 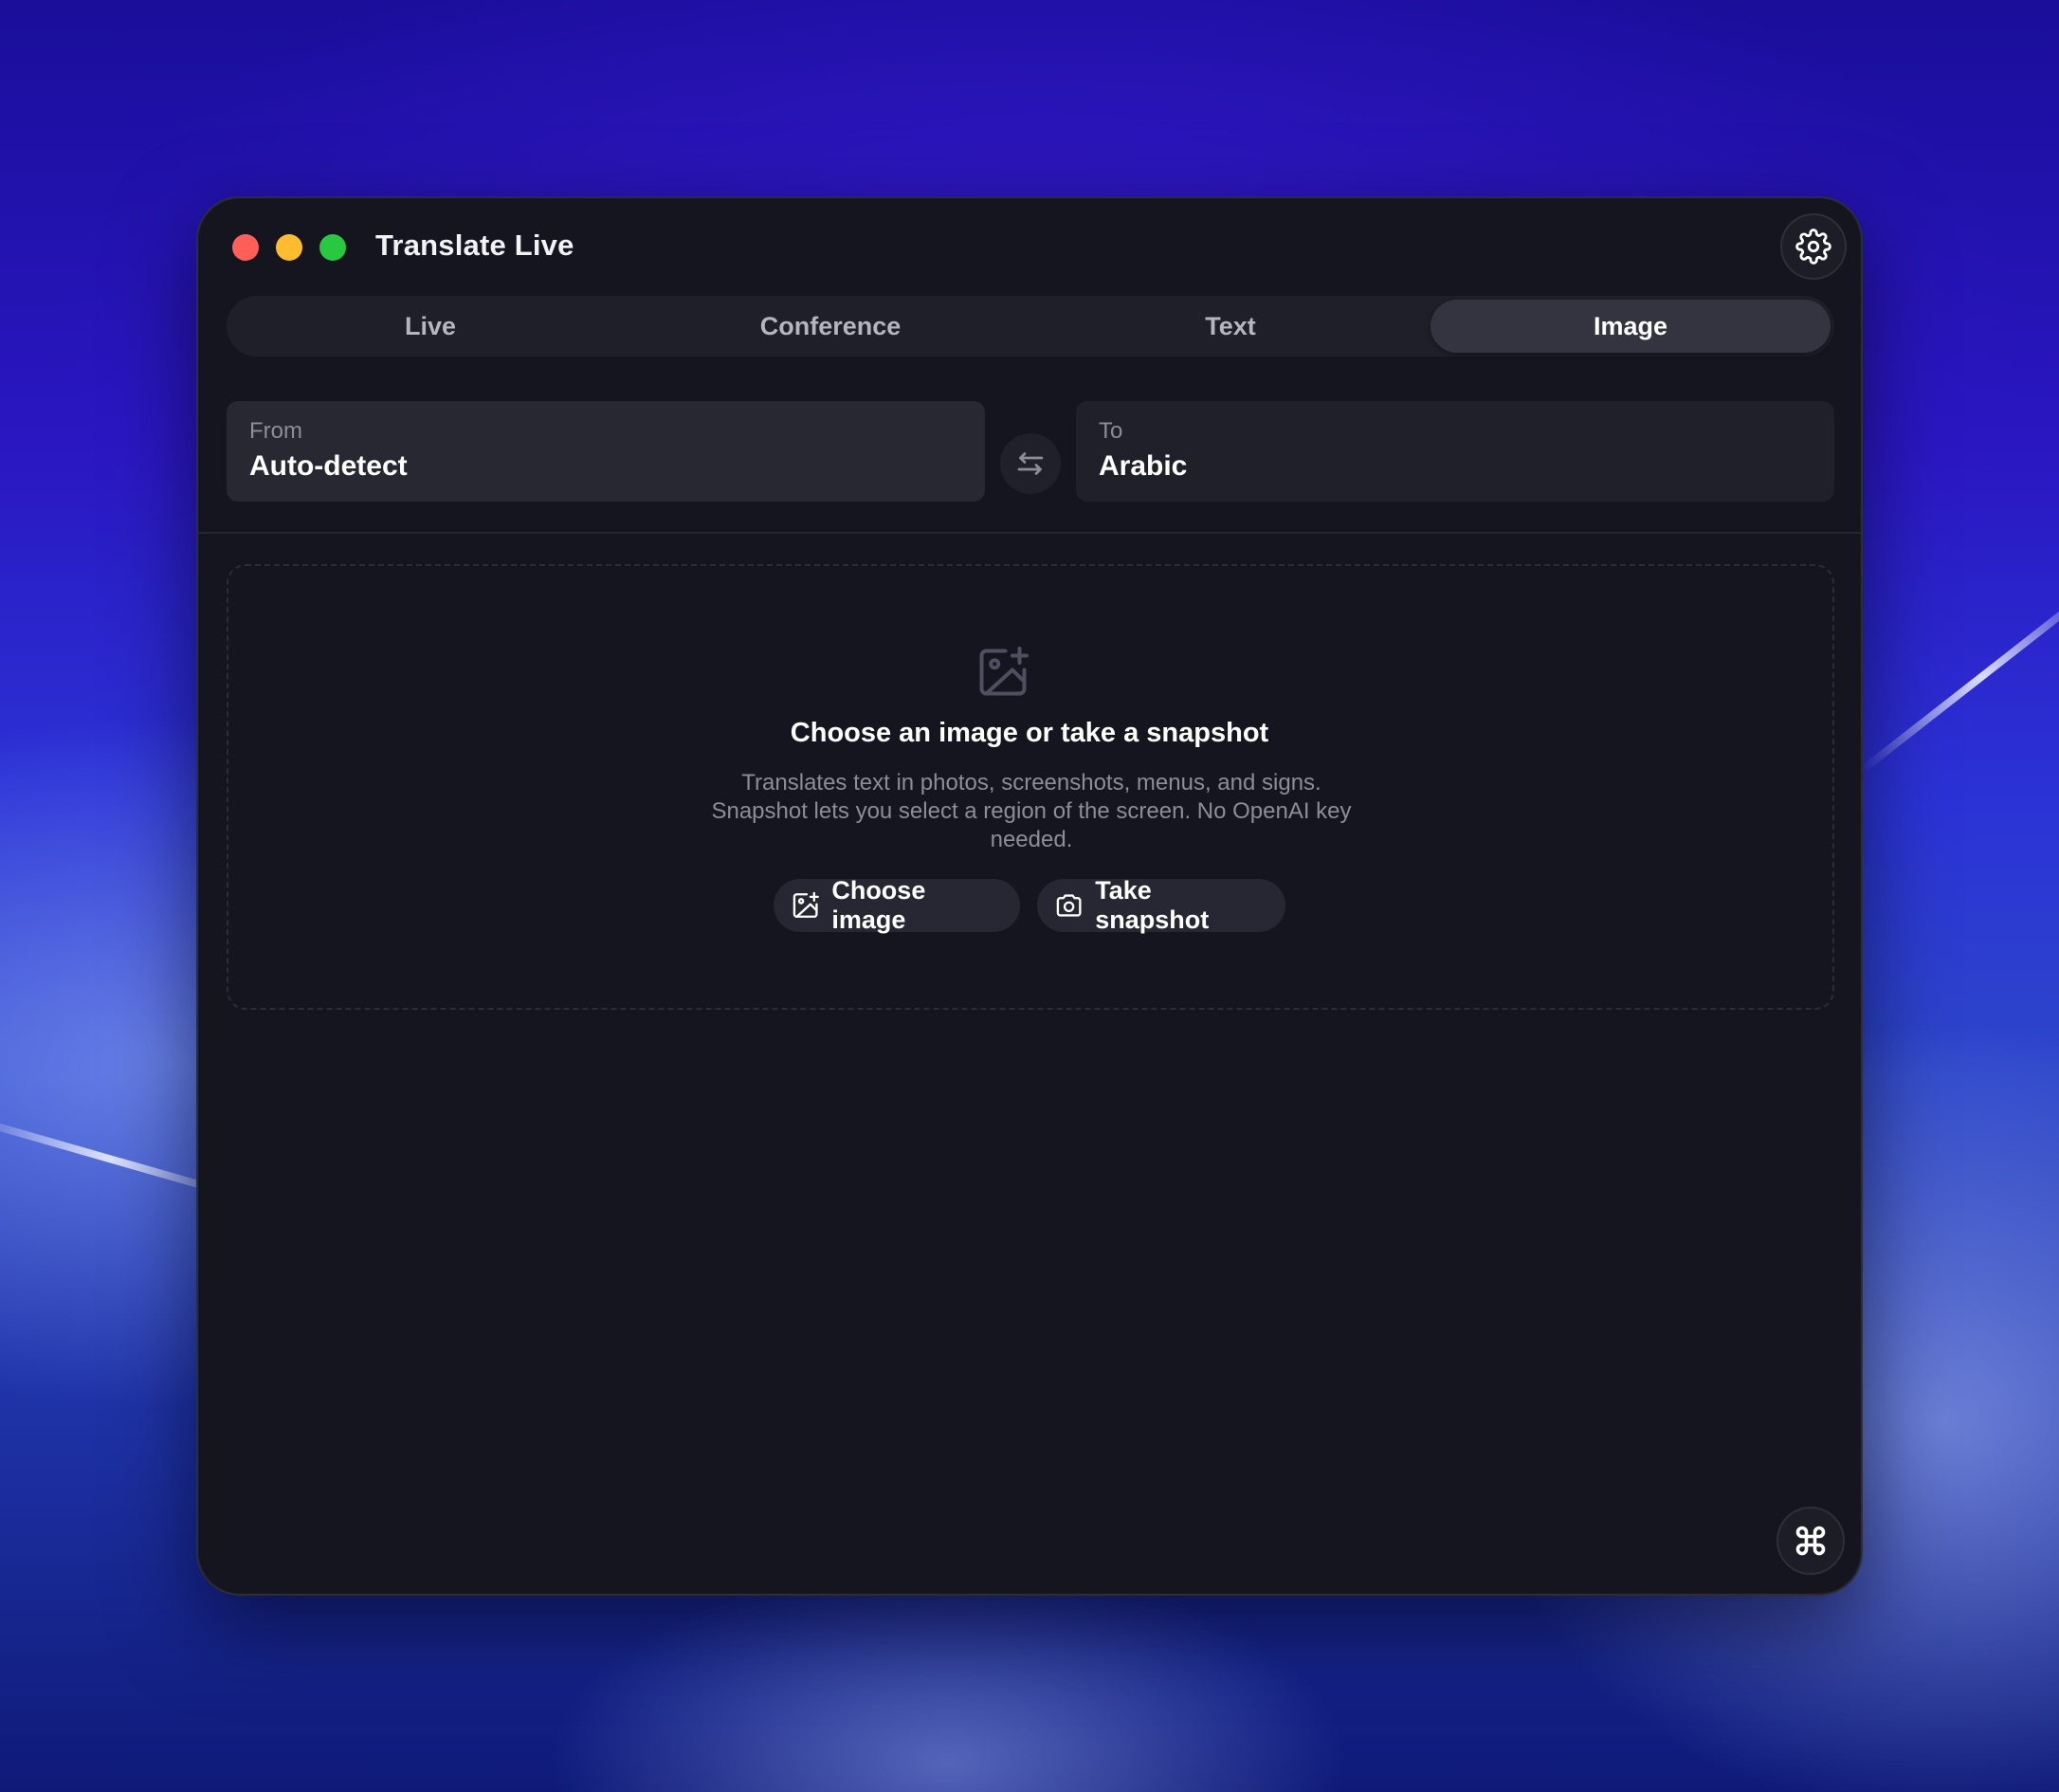 I want to click on window-minimize-button, so click(x=289, y=247).